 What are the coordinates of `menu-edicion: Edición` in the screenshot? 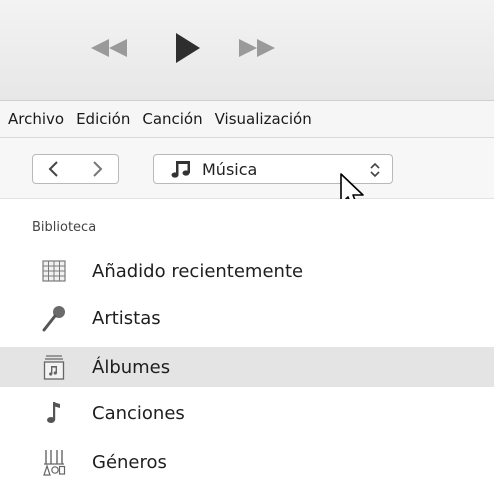 It's located at (103, 119).